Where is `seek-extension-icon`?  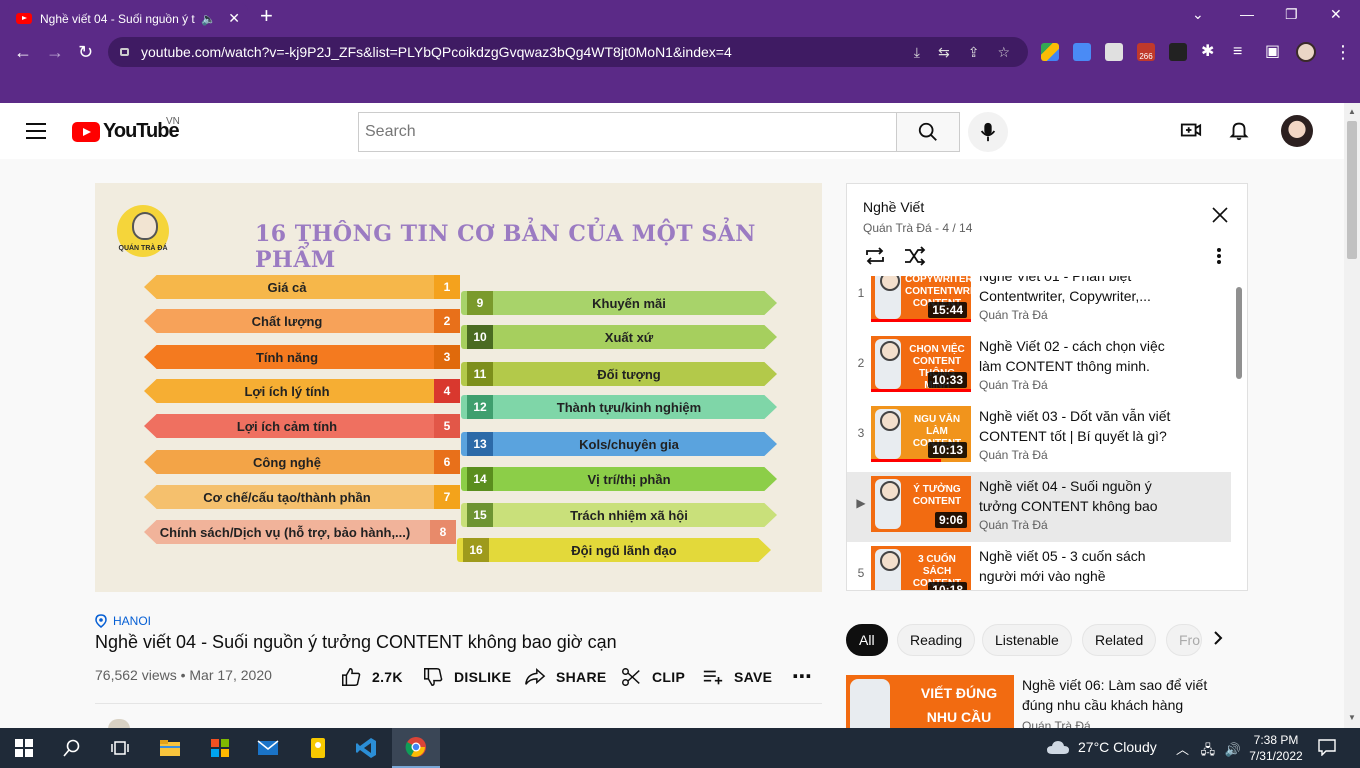
seek-extension-icon is located at coordinates (1178, 52).